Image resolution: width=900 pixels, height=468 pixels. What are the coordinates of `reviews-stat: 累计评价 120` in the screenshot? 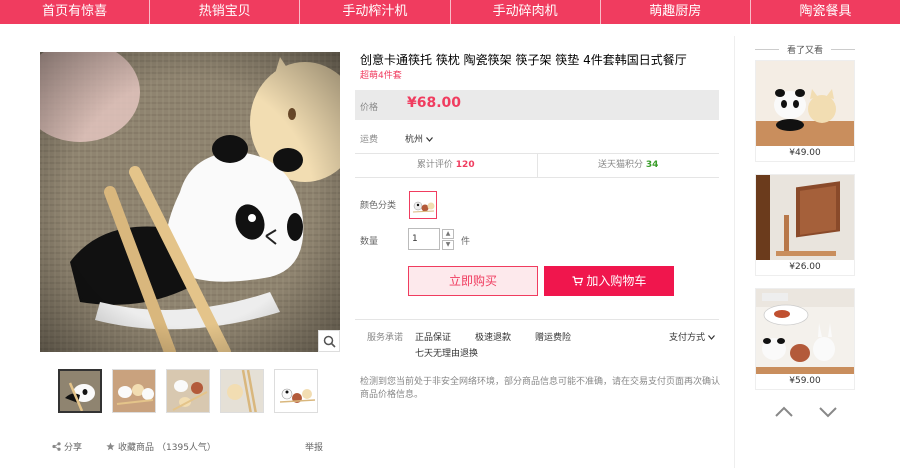 It's located at (446, 165).